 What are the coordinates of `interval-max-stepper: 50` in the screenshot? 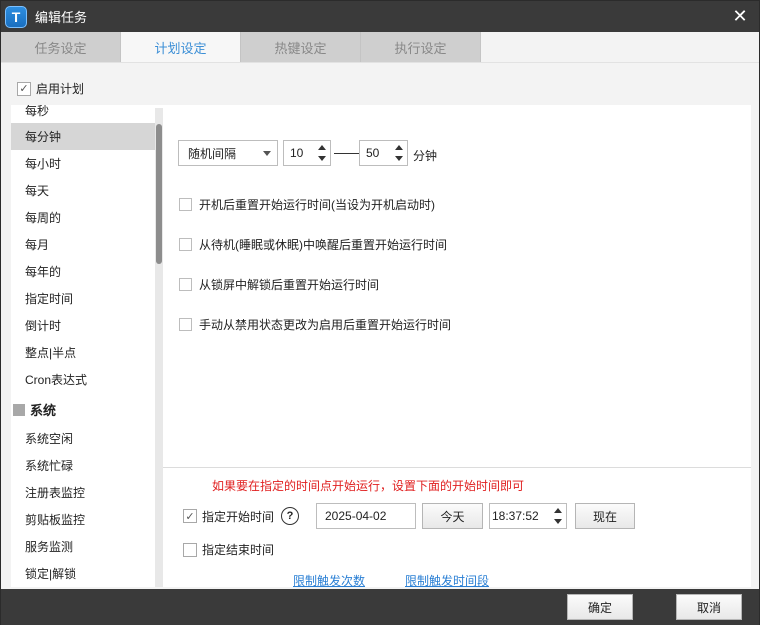 It's located at (383, 153).